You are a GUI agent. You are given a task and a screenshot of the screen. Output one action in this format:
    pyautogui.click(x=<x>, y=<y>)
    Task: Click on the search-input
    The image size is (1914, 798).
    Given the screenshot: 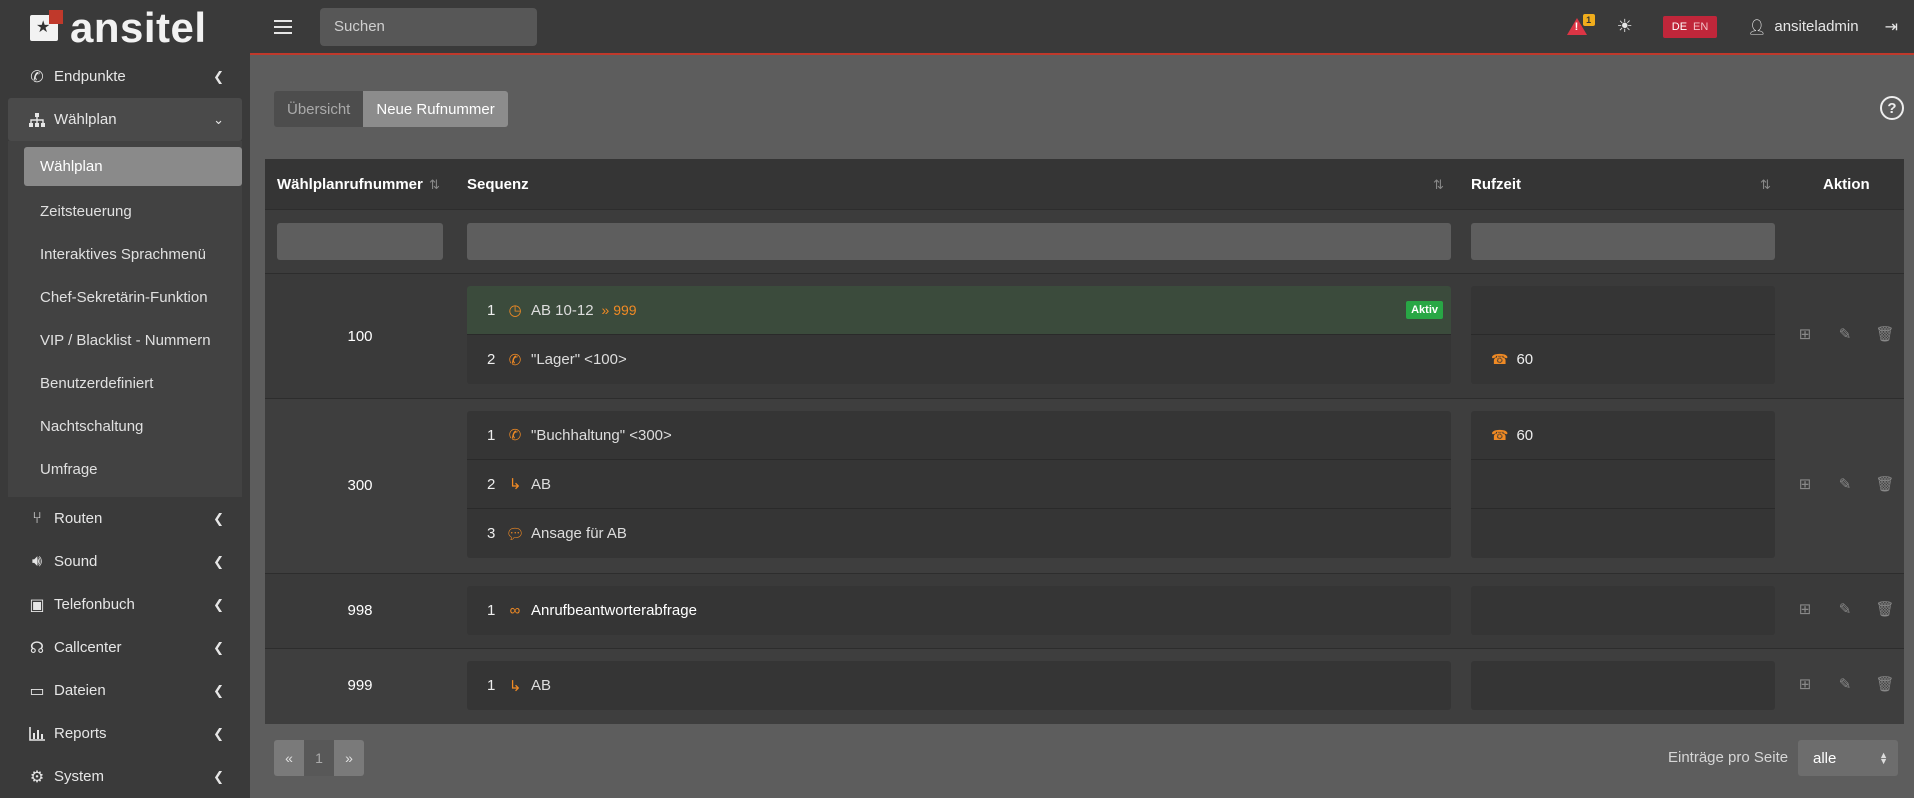 What is the action you would take?
    pyautogui.click(x=428, y=26)
    